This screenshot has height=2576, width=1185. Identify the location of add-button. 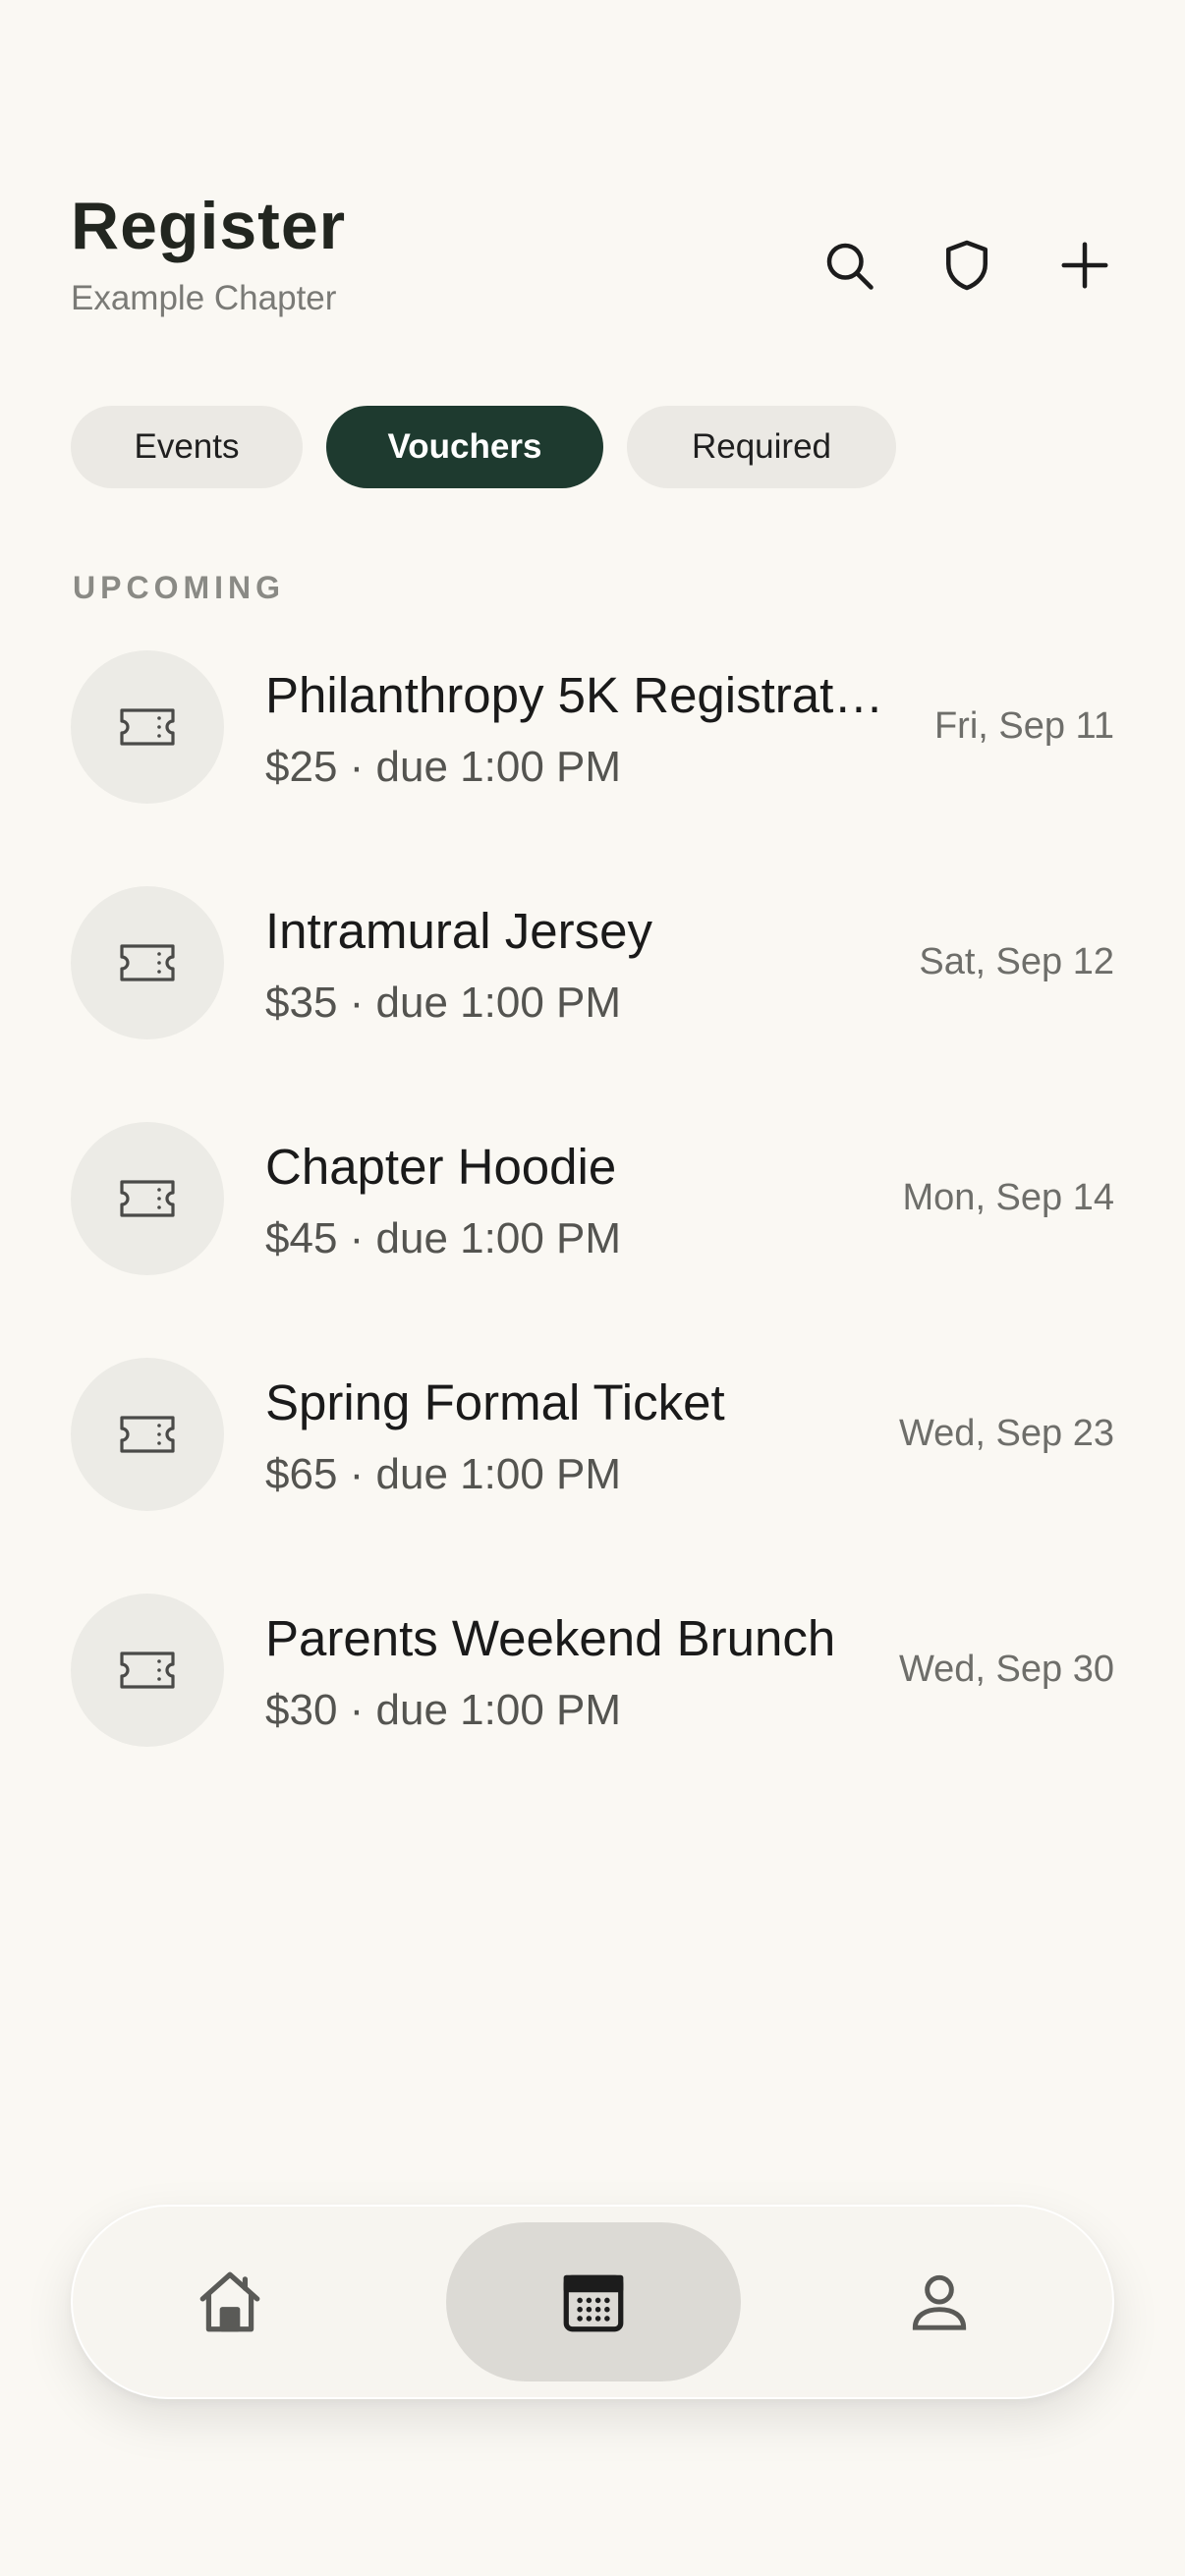
(1084, 265).